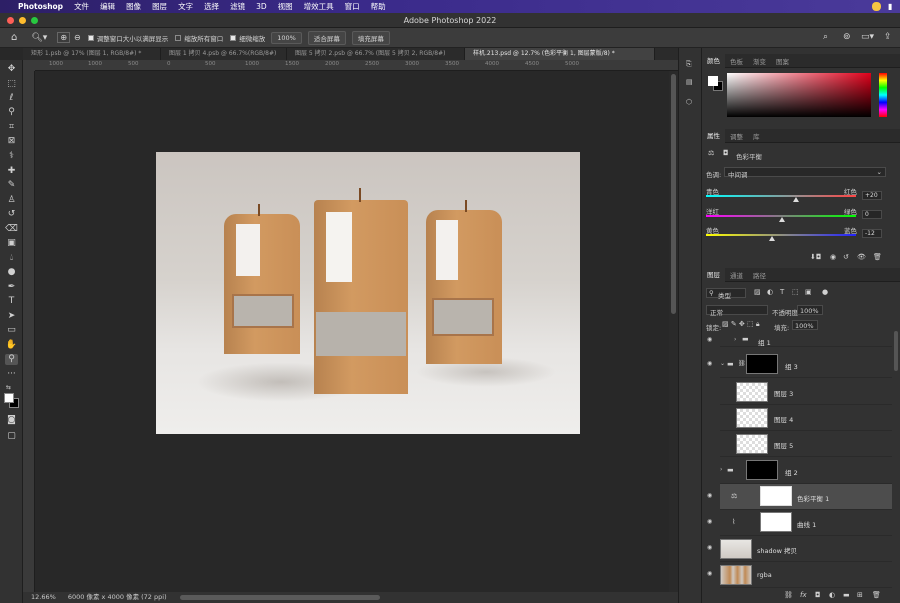 This screenshot has width=900, height=603. I want to click on cyan-red-thumb, so click(796, 199).